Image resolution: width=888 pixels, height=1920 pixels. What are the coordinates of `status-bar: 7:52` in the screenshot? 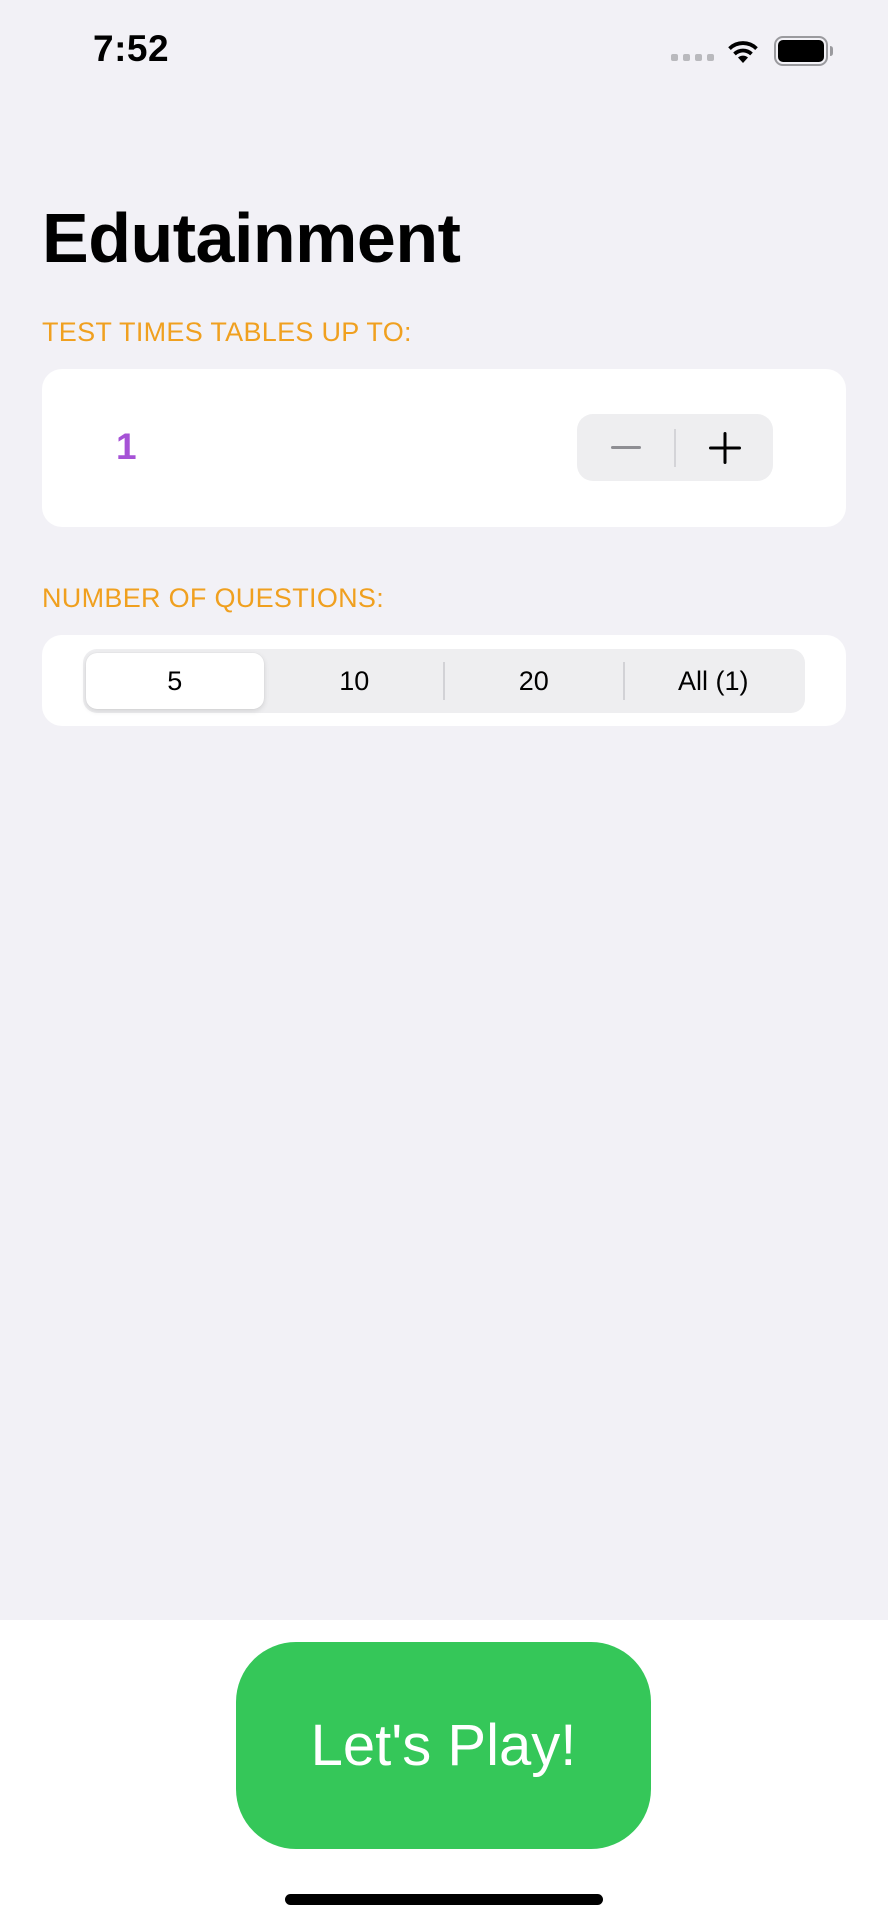 It's located at (444, 50).